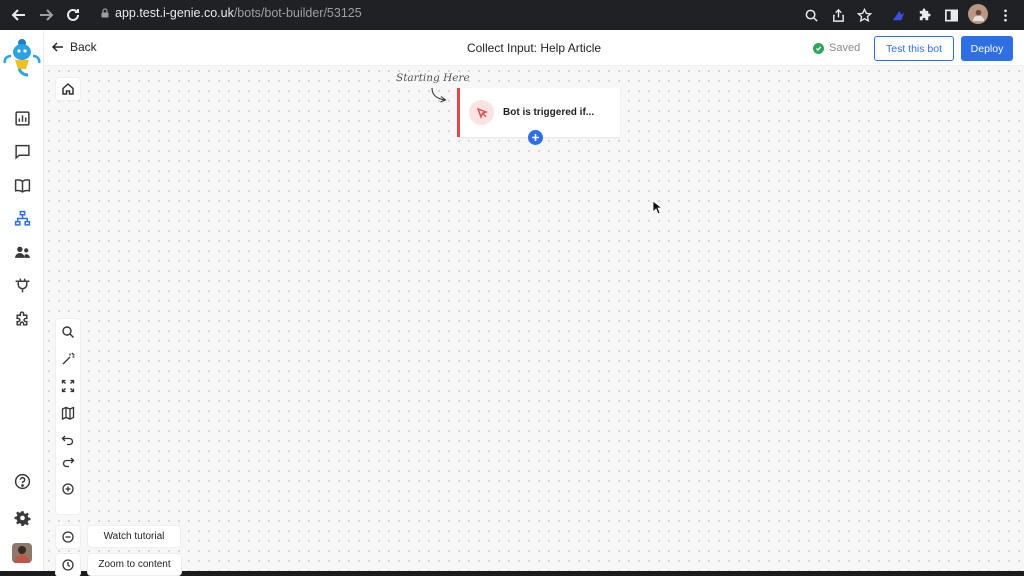  Describe the element at coordinates (978, 14) in the screenshot. I see `profile-avatar` at that location.